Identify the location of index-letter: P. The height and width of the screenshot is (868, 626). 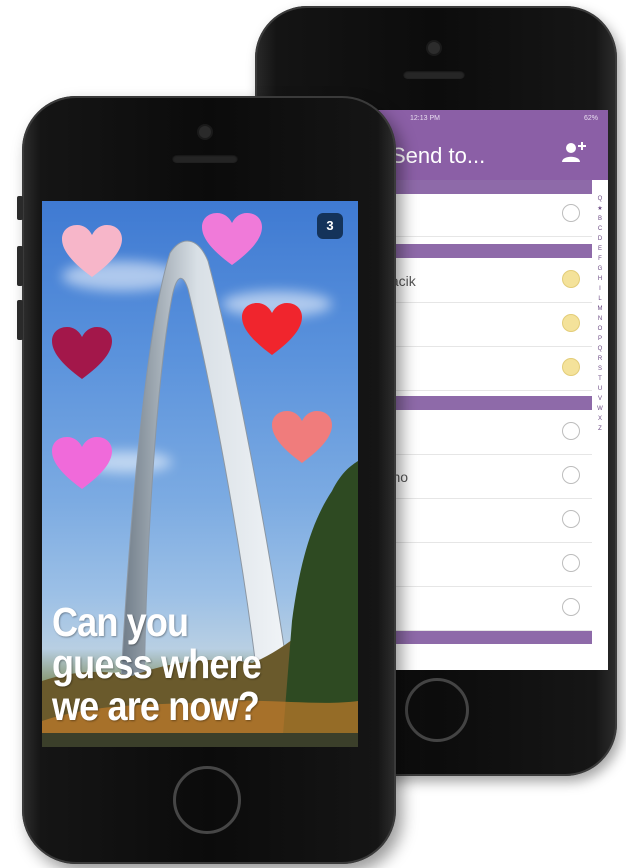
(600, 339).